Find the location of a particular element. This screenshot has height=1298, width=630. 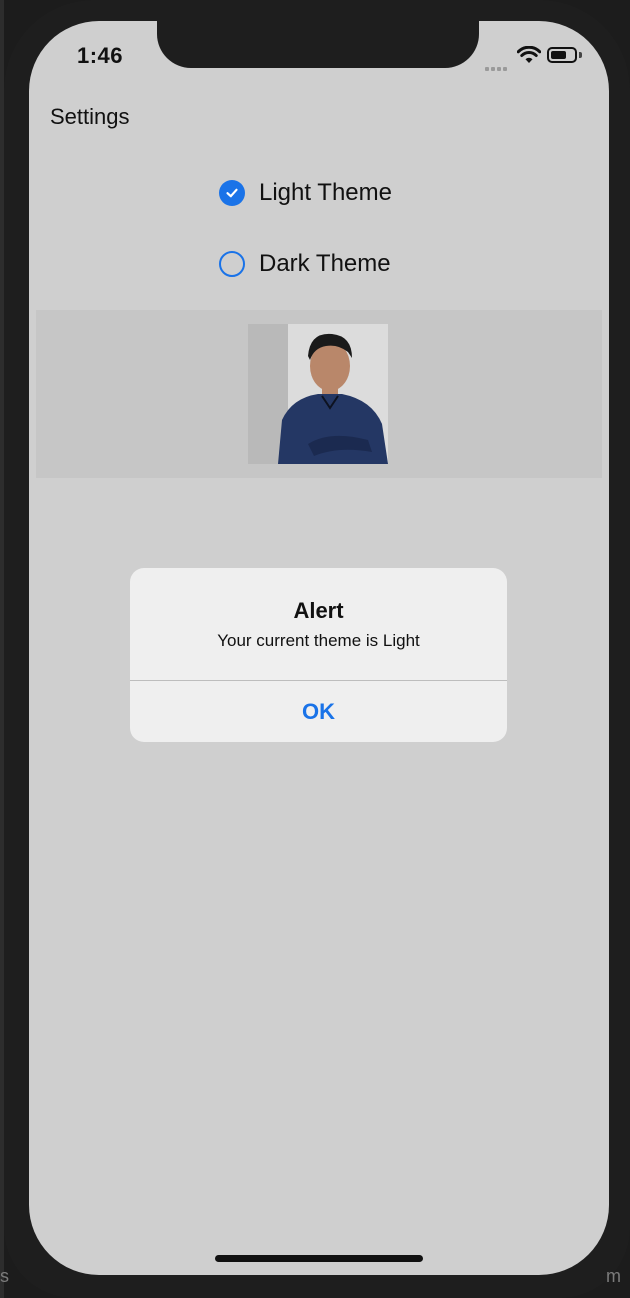

ok-button: OK is located at coordinates (318, 711).